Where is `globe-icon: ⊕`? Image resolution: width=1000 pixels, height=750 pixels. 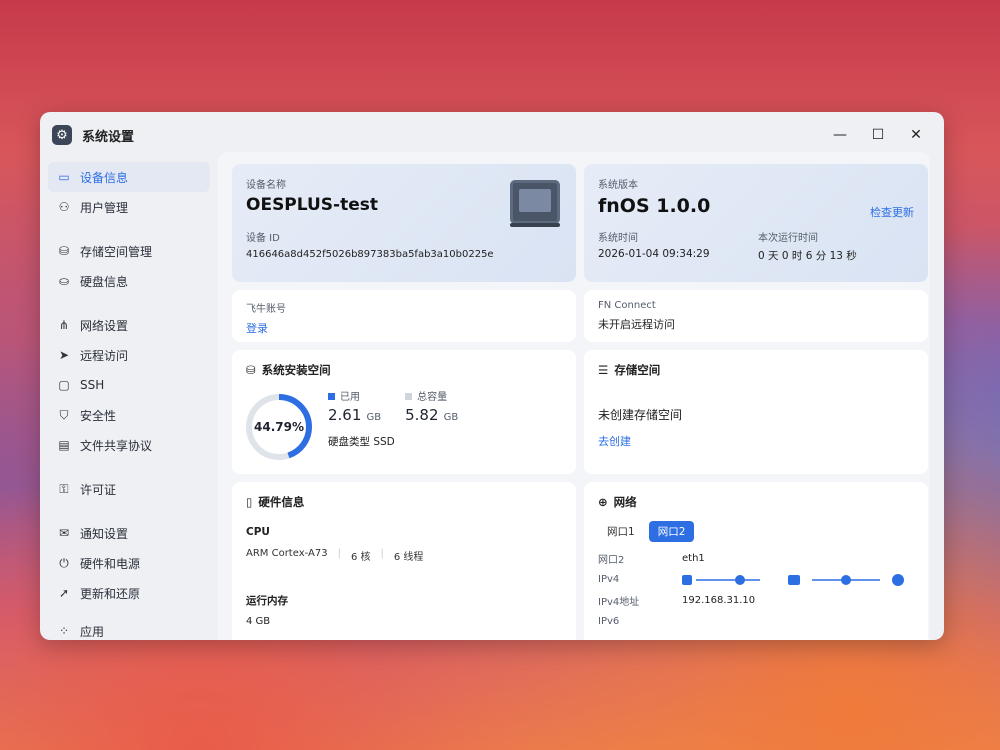
globe-icon: ⊕ is located at coordinates (603, 502).